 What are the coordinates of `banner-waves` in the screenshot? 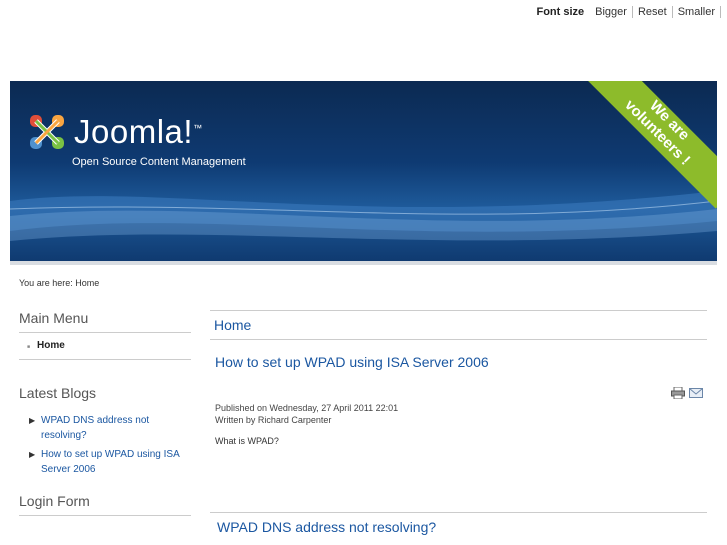 It's located at (363, 216).